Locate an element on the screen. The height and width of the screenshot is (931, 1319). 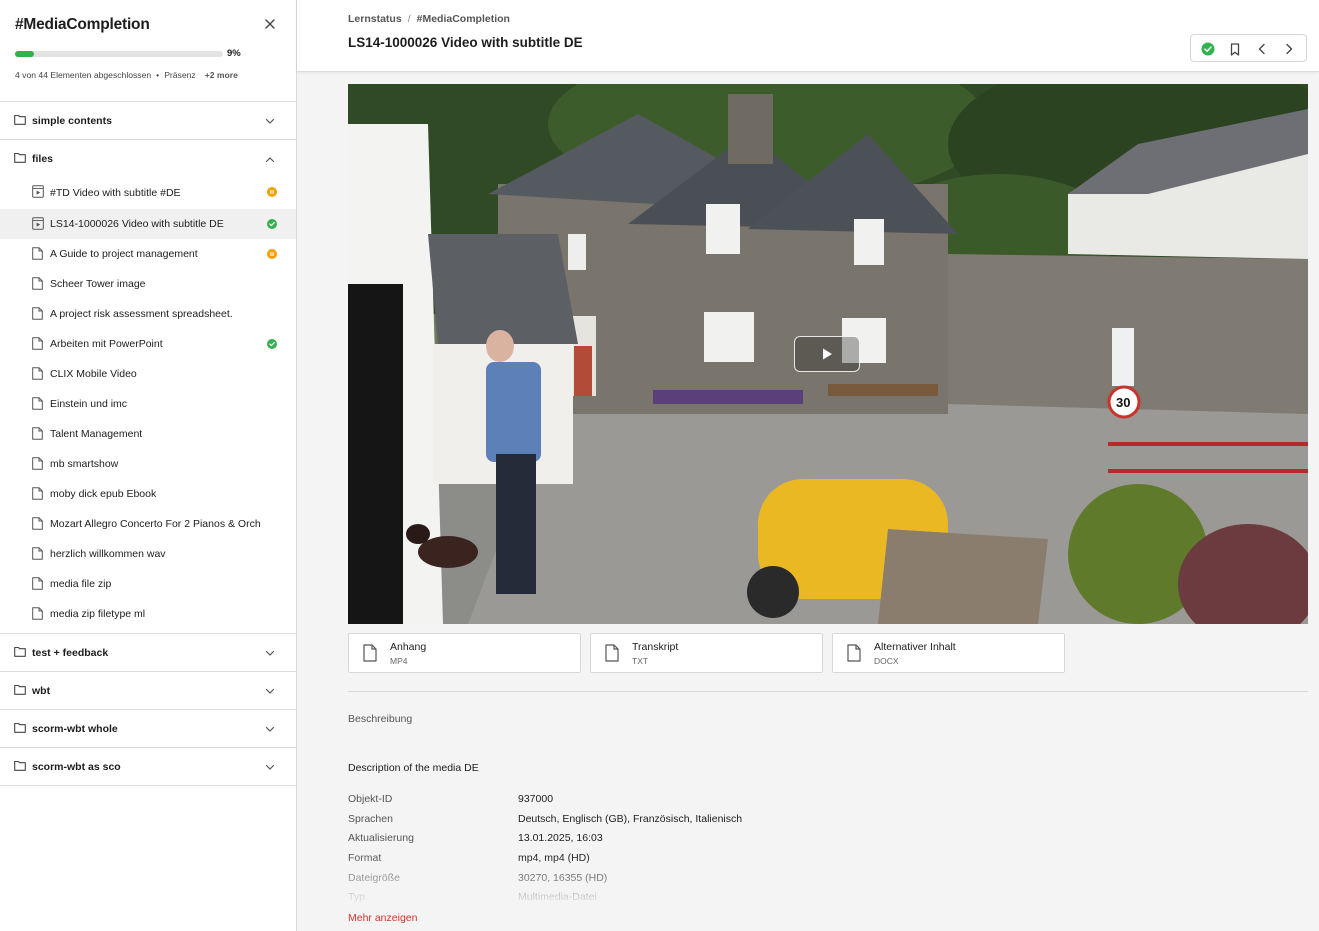
section-header: scorm-wbt whole is located at coordinates (148, 728).